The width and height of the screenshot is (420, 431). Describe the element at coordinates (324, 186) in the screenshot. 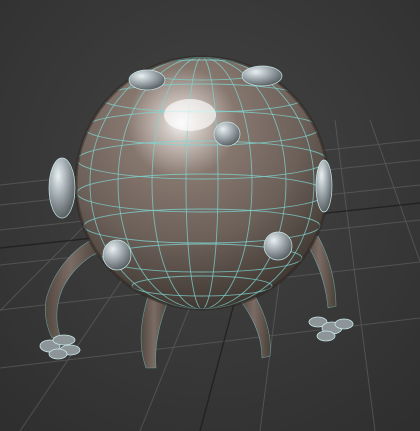

I see `nub-right-side` at that location.